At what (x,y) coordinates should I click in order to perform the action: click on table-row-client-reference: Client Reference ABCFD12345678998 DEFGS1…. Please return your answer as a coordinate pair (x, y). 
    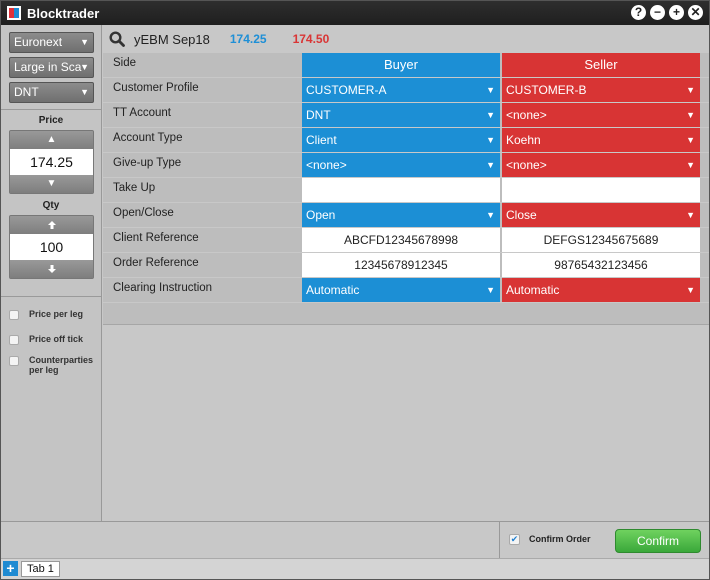
    Looking at the image, I should click on (406, 240).